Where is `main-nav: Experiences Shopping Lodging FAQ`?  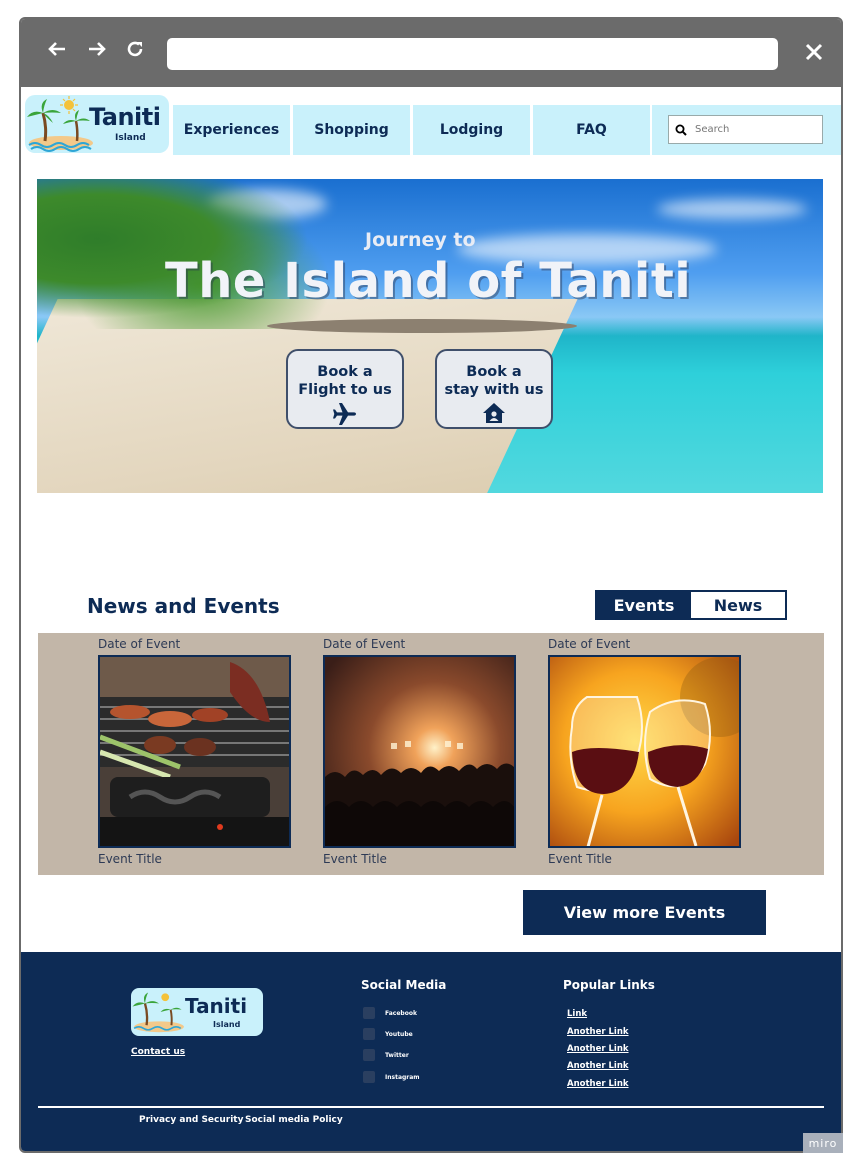 main-nav: Experiences Shopping Lodging FAQ is located at coordinates (411, 130).